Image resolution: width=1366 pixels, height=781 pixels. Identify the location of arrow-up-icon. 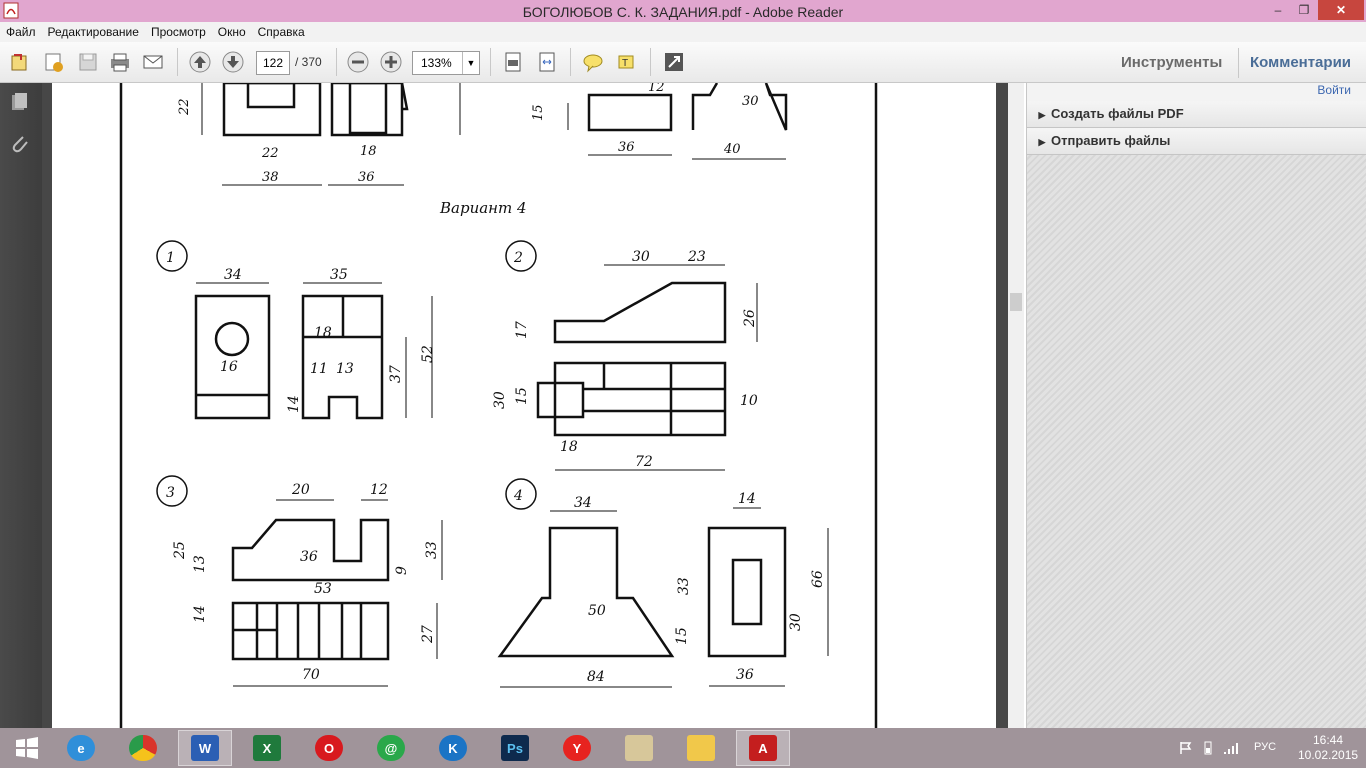
(200, 62).